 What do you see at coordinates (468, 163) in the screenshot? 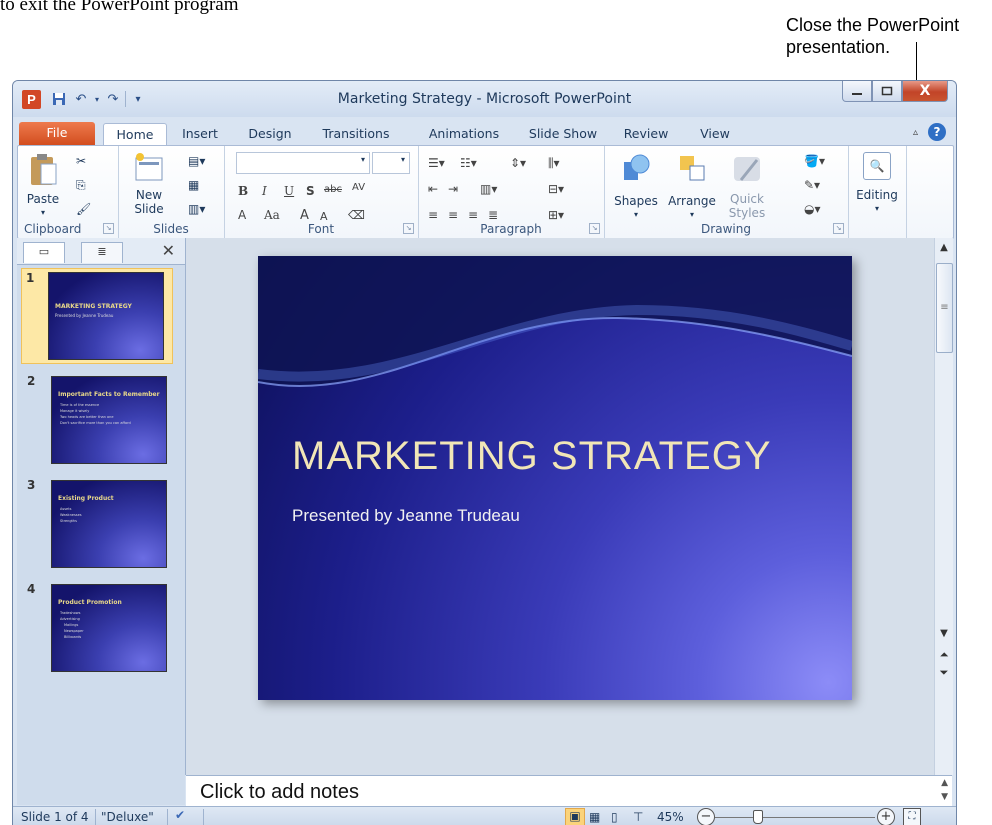
I see `numbering-icon: ☷▾` at bounding box center [468, 163].